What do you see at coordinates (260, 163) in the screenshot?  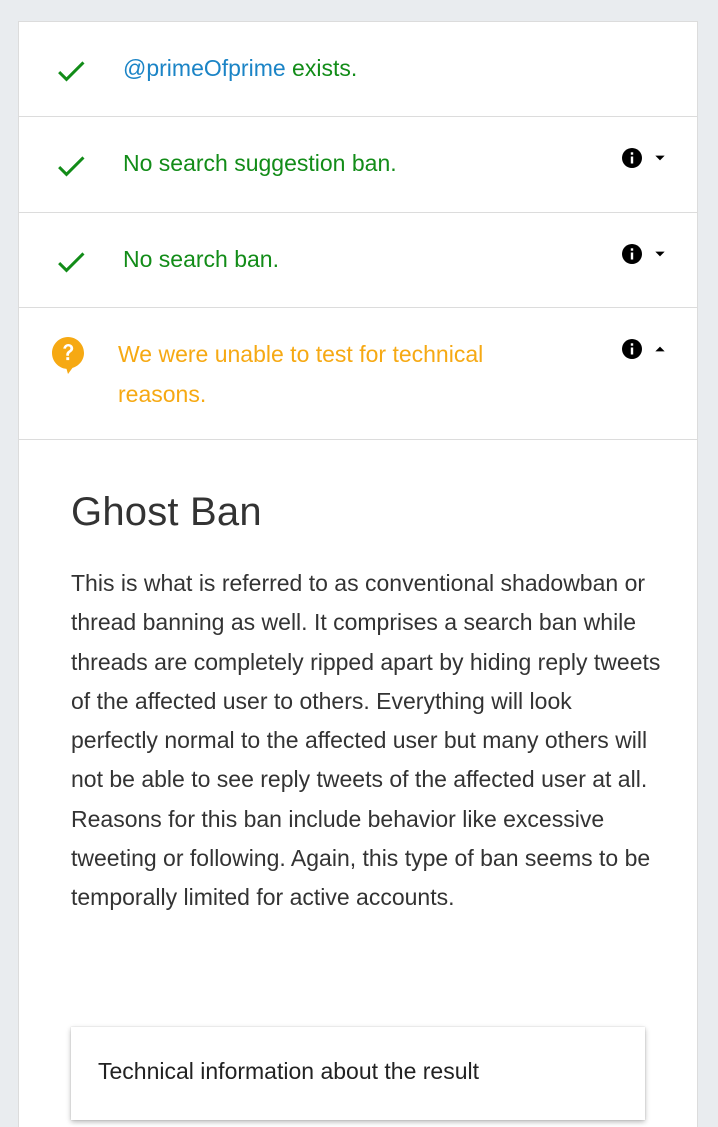 I see `search-suggestion-result-label: No search suggestion ban.` at bounding box center [260, 163].